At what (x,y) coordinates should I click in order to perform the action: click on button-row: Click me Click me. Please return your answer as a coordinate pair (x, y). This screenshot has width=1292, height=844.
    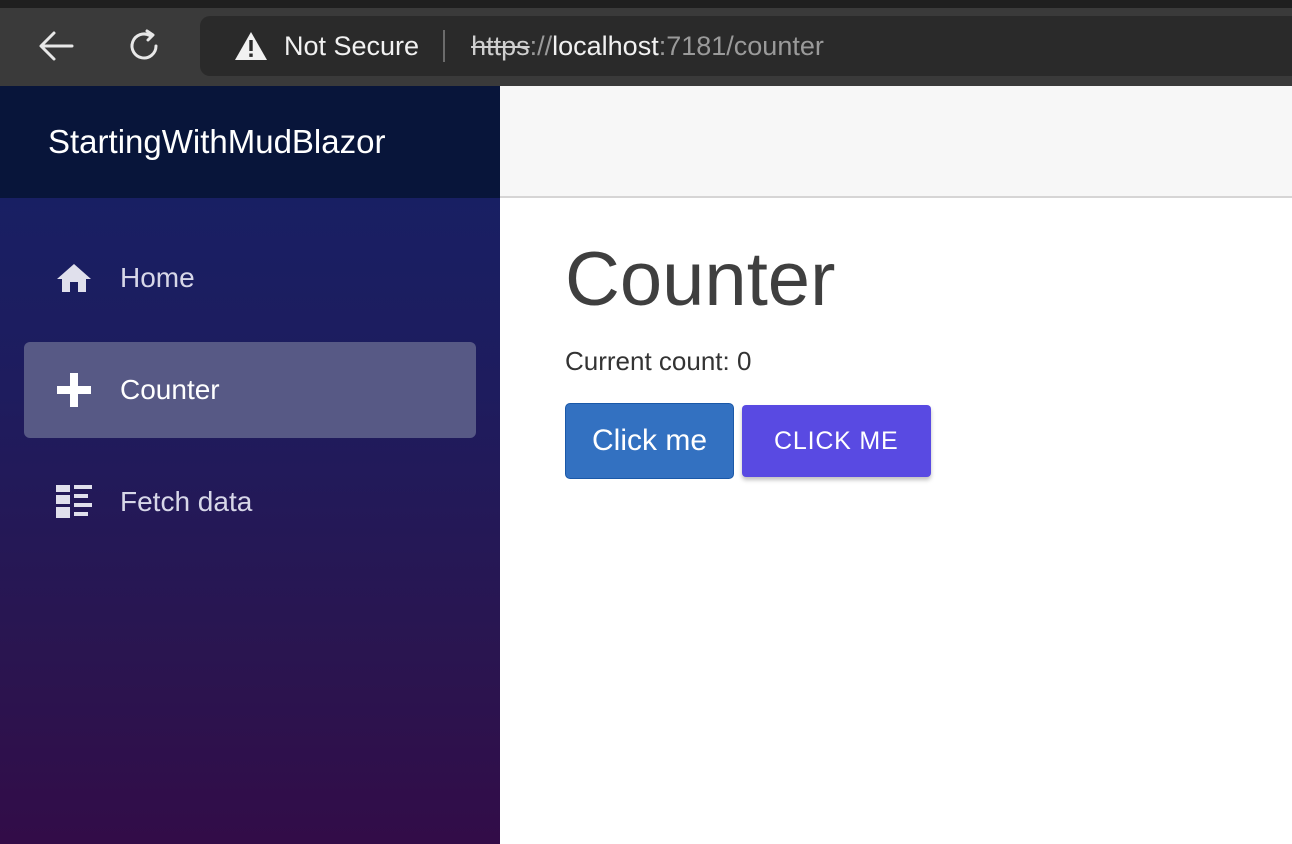
    Looking at the image, I should click on (915, 441).